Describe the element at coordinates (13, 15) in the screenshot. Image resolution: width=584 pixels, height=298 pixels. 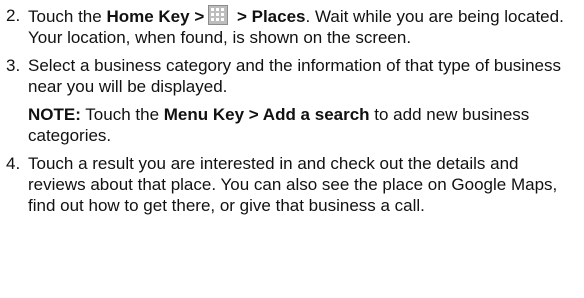
I see `step-number: 2.` at that location.